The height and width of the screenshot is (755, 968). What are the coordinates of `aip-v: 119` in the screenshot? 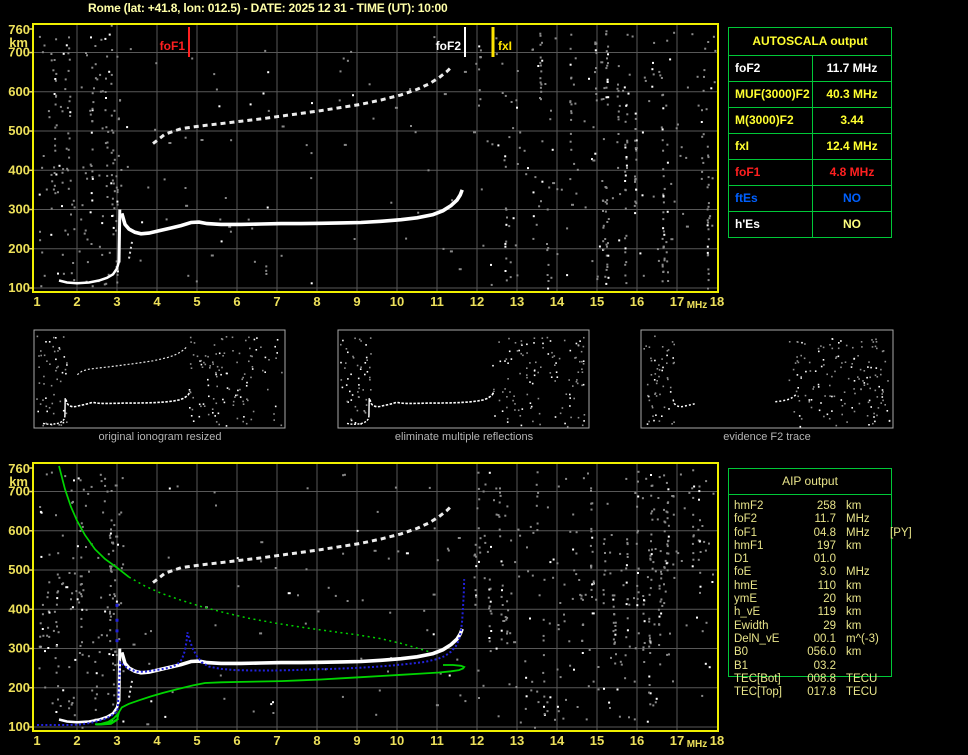 It's located at (826, 612).